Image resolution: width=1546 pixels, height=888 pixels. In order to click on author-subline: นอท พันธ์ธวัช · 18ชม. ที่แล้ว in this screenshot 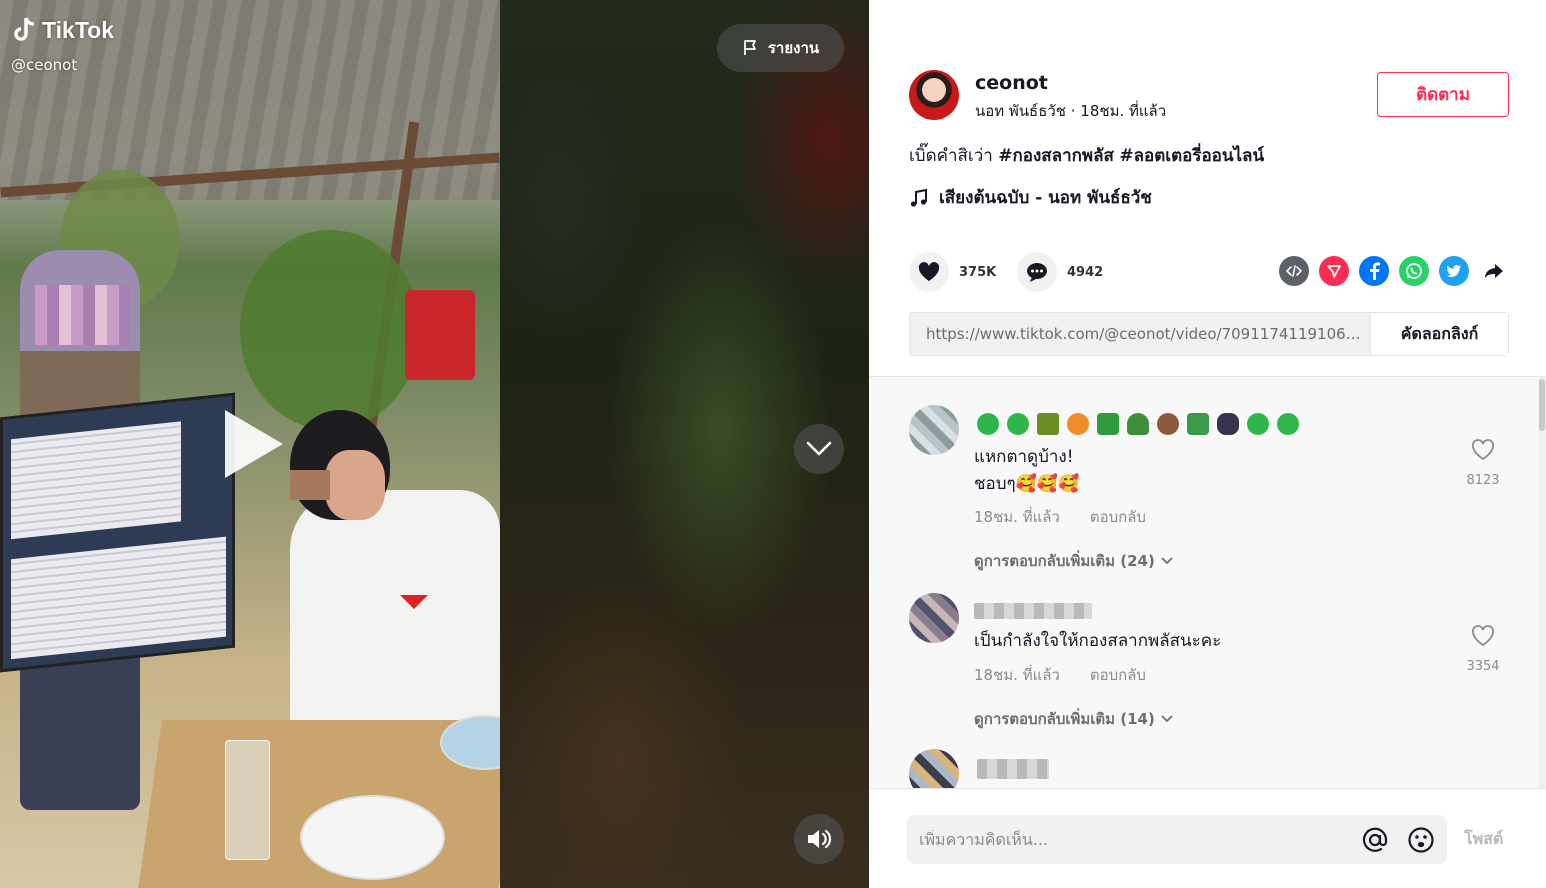, I will do `click(1070, 111)`.